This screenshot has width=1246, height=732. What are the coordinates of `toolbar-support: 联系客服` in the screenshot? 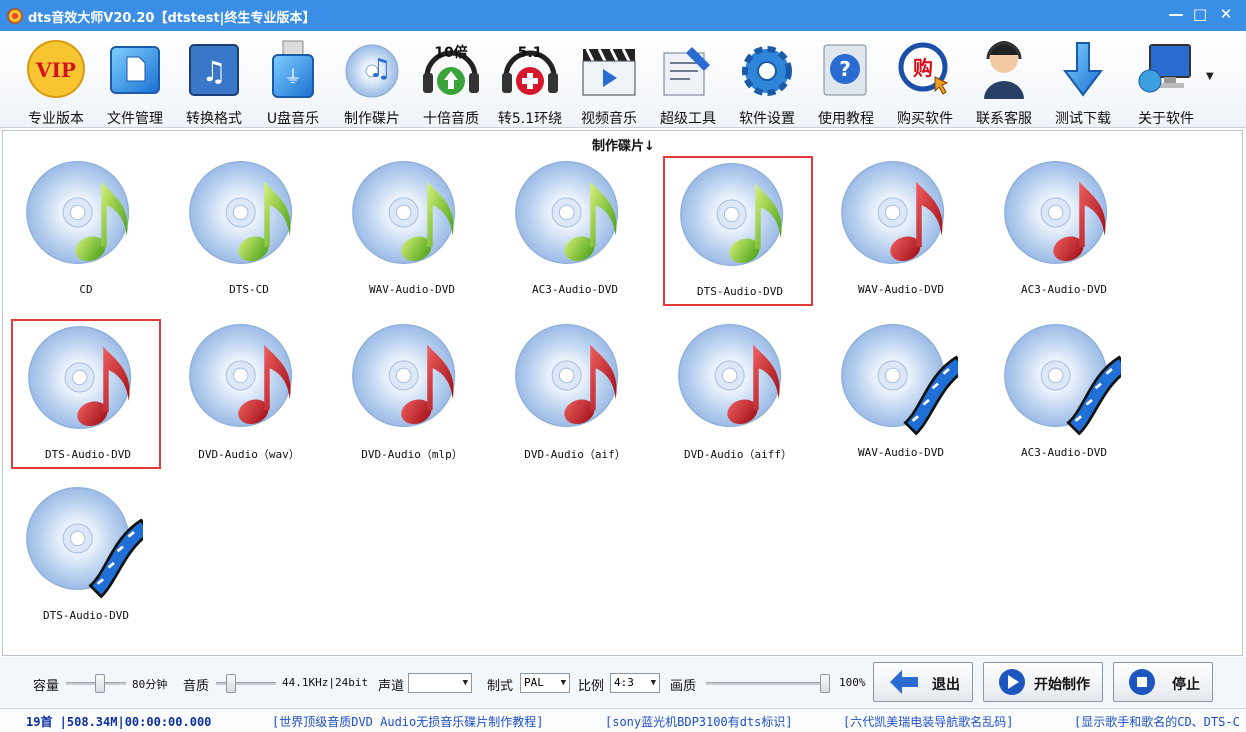 It's located at (1004, 81).